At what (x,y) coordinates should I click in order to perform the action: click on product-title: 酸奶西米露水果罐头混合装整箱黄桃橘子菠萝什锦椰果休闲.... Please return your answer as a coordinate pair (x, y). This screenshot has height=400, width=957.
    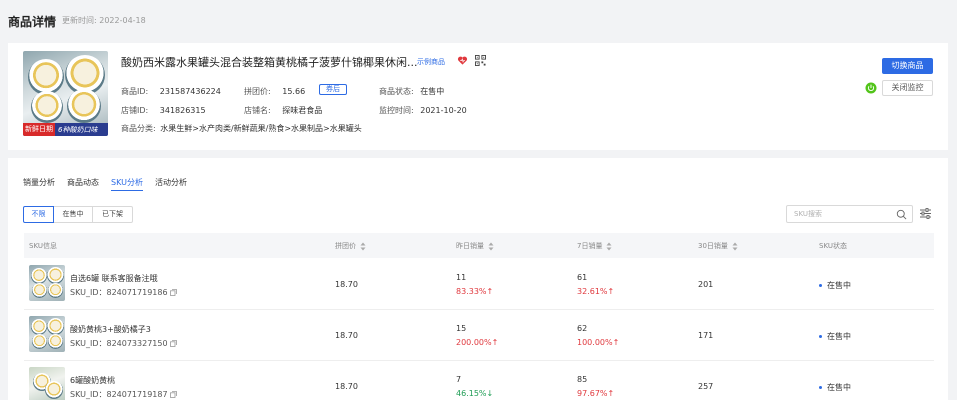
    Looking at the image, I should click on (269, 62).